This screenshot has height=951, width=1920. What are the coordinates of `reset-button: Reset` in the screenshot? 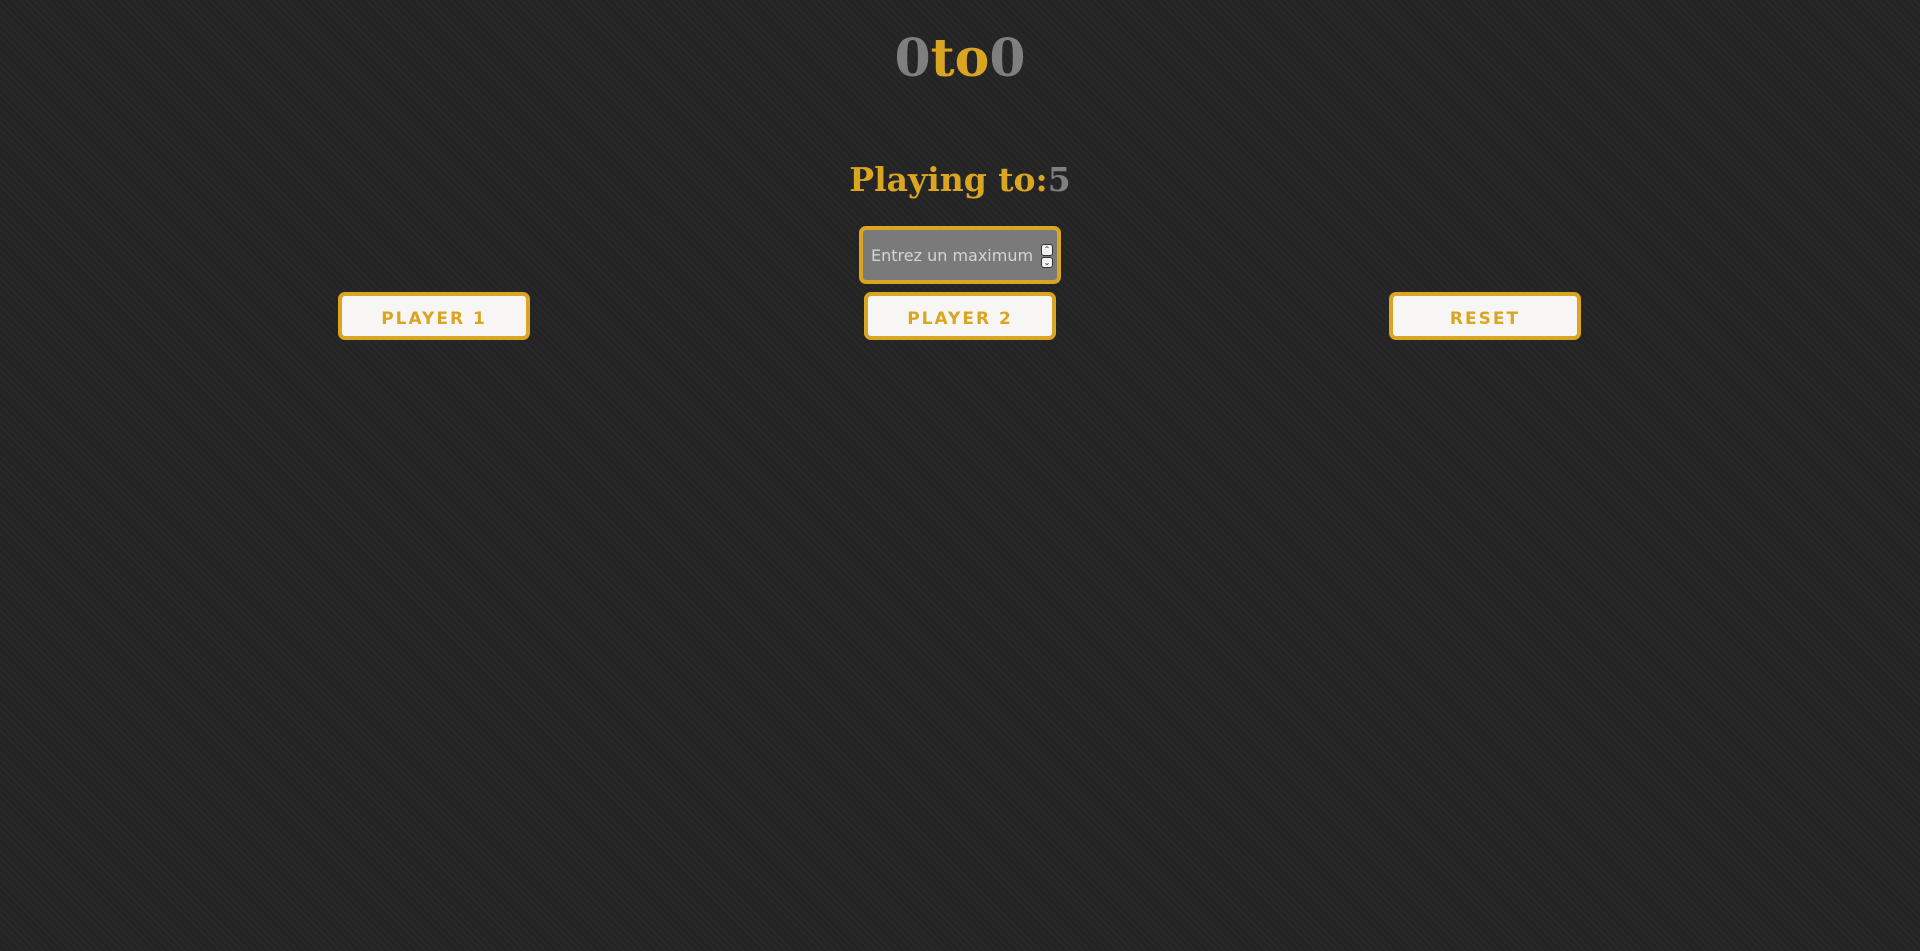 It's located at (1485, 316).